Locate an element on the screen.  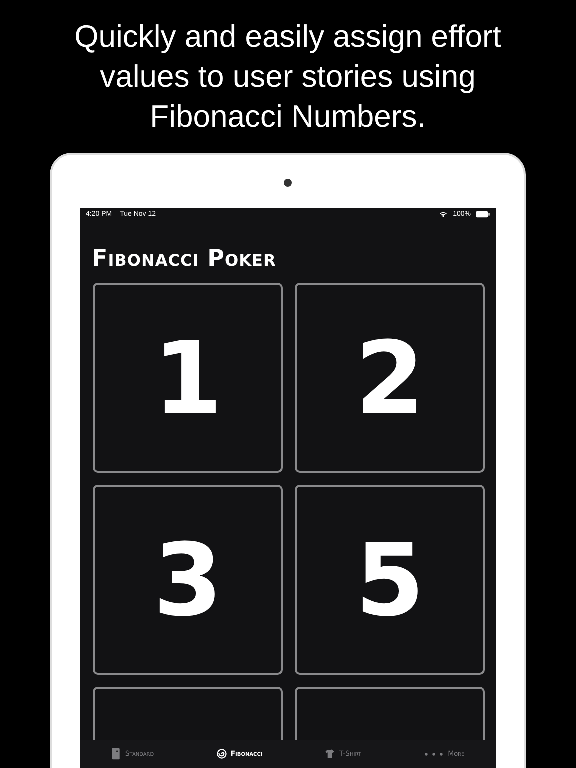
headline: Quickly and easily assign effort values to user stories using Fibonacci Numbers. is located at coordinates (288, 77).